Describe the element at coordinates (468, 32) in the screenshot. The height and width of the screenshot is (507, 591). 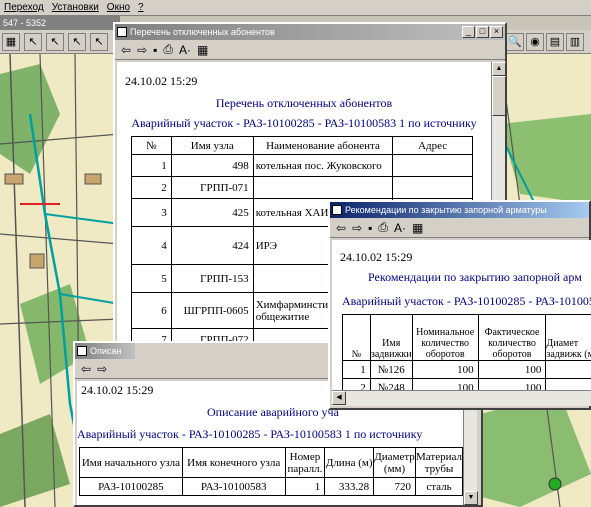
I see `minimize-button: _` at that location.